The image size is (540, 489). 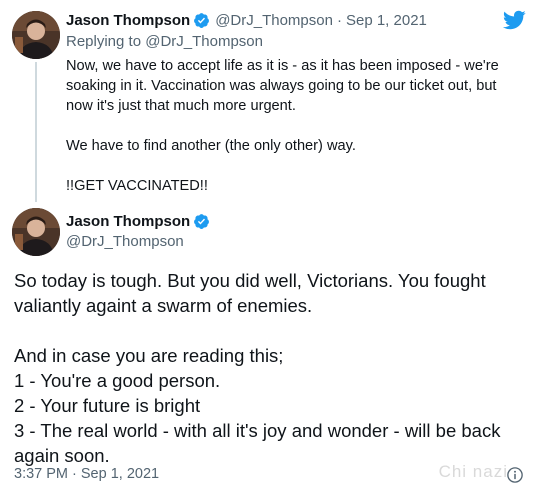 What do you see at coordinates (137, 186) in the screenshot?
I see `reply-paragraph: !!GET VACCINATED!!` at bounding box center [137, 186].